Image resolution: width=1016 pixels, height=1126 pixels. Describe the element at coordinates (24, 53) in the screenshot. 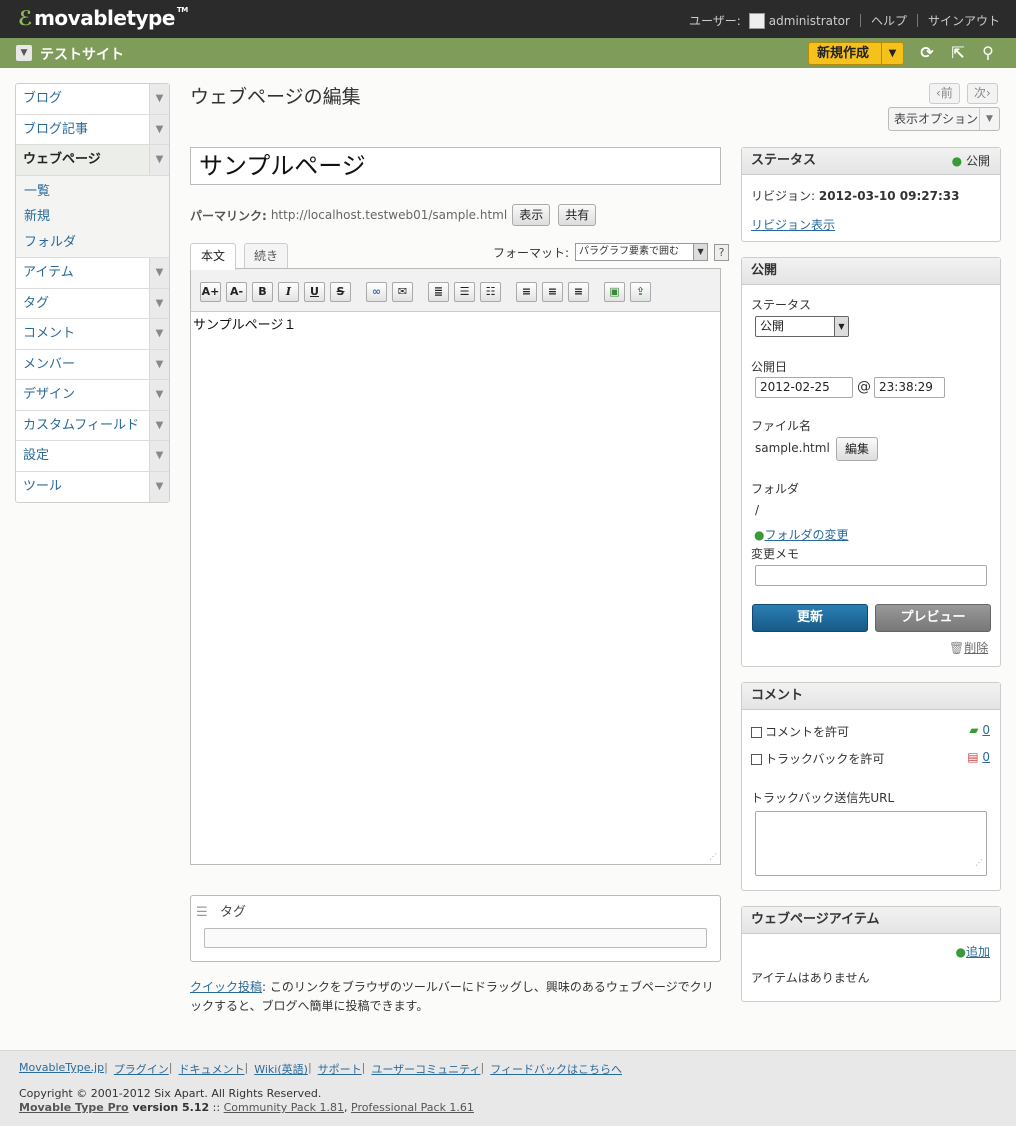

I see `site-dropdown-icon: ▼` at that location.